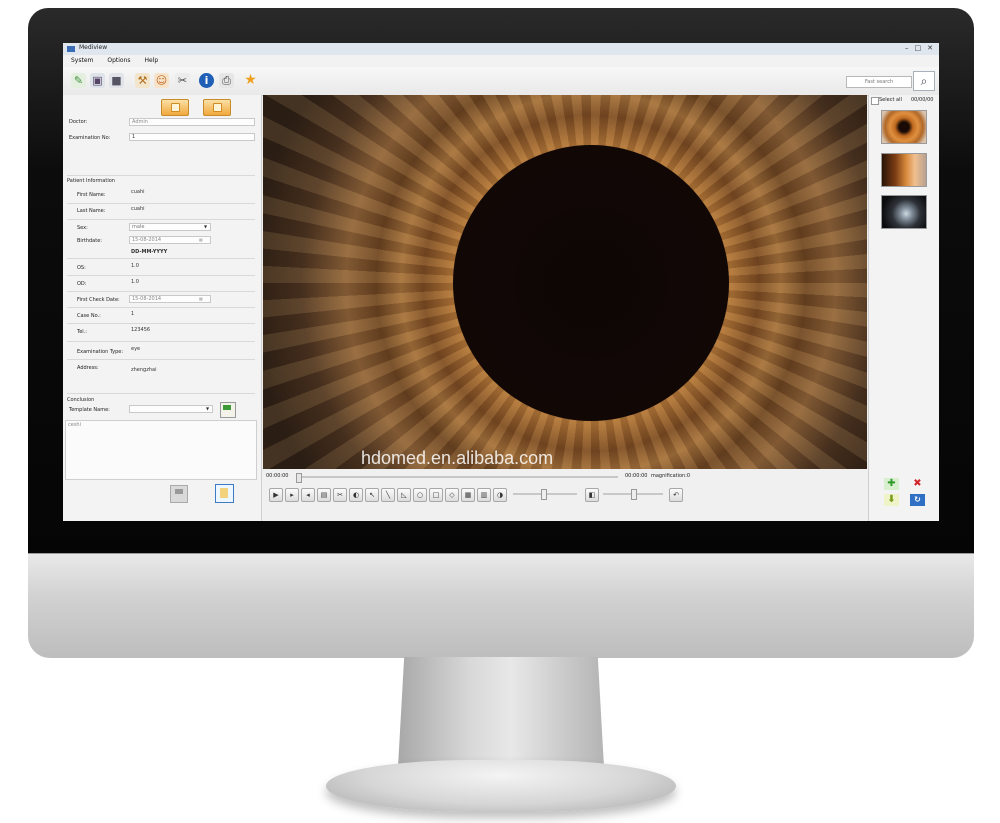 The height and width of the screenshot is (823, 1000). Describe the element at coordinates (636, 476) in the screenshot. I see `end-time: 00:00:00` at that location.